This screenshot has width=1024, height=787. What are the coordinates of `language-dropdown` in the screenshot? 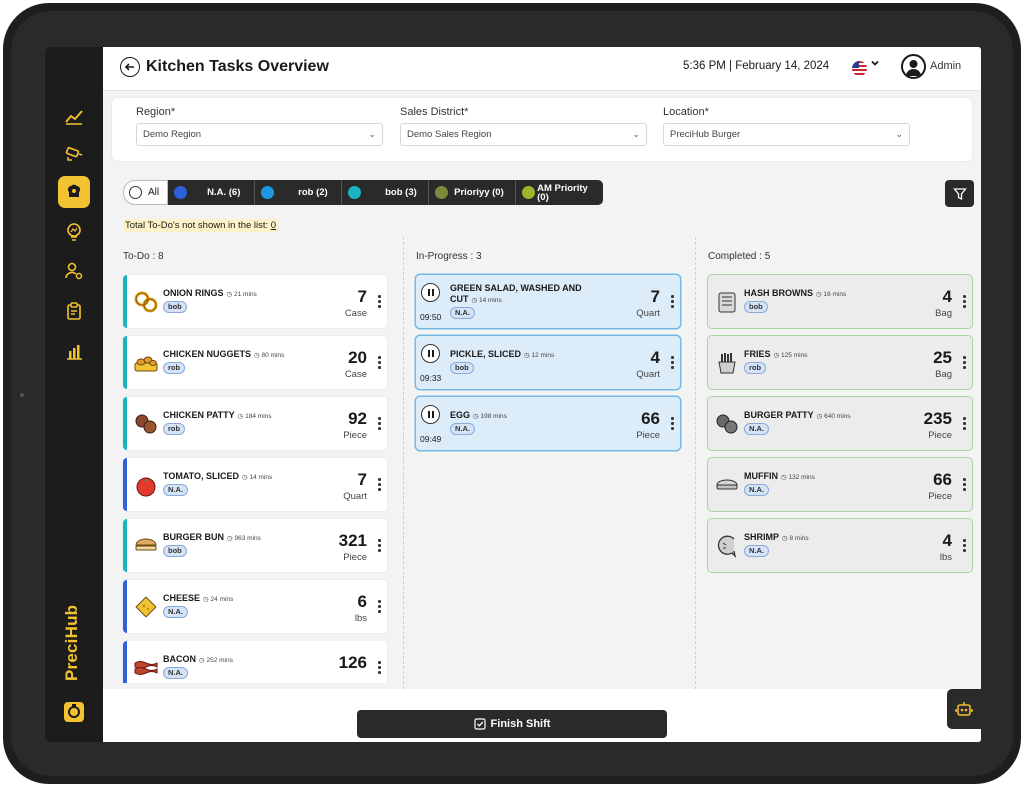 It's located at (875, 64).